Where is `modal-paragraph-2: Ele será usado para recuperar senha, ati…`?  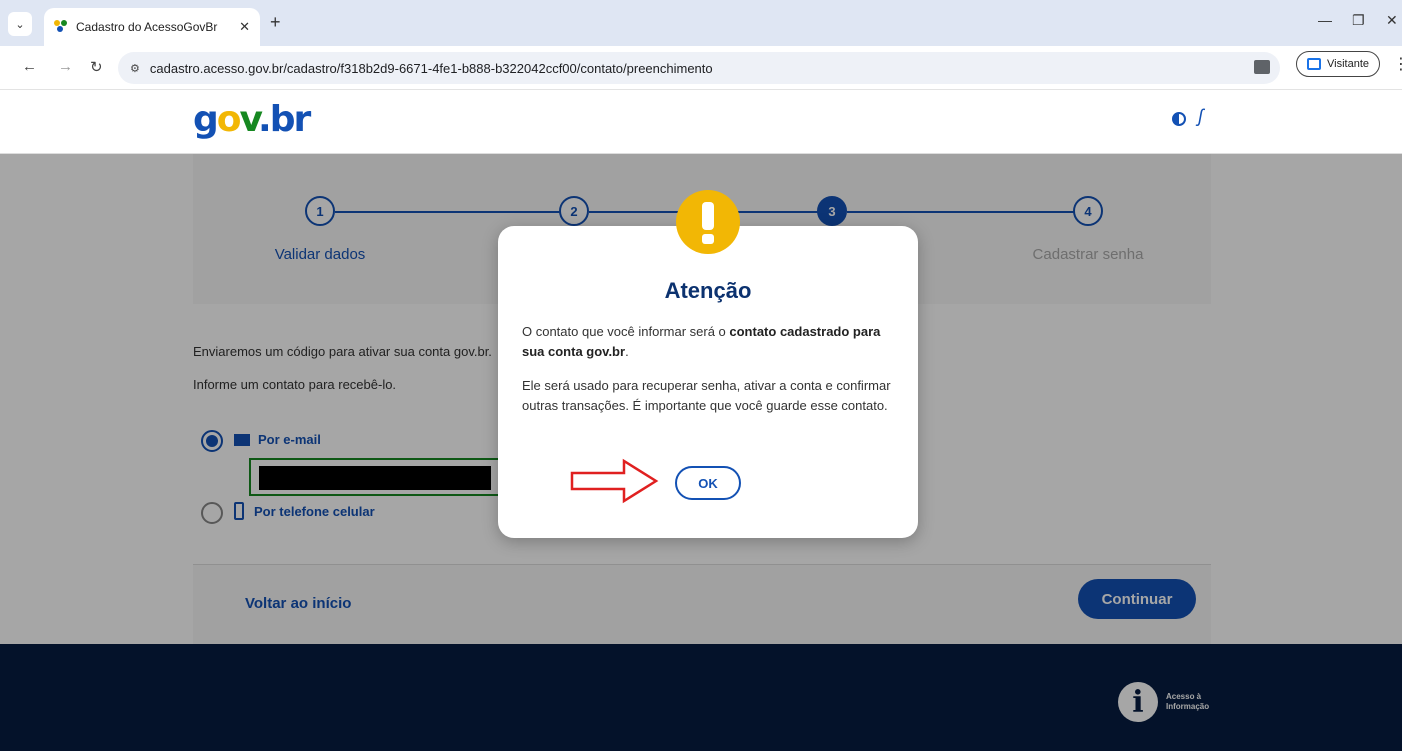 modal-paragraph-2: Ele será usado para recuperar senha, ati… is located at coordinates (706, 395).